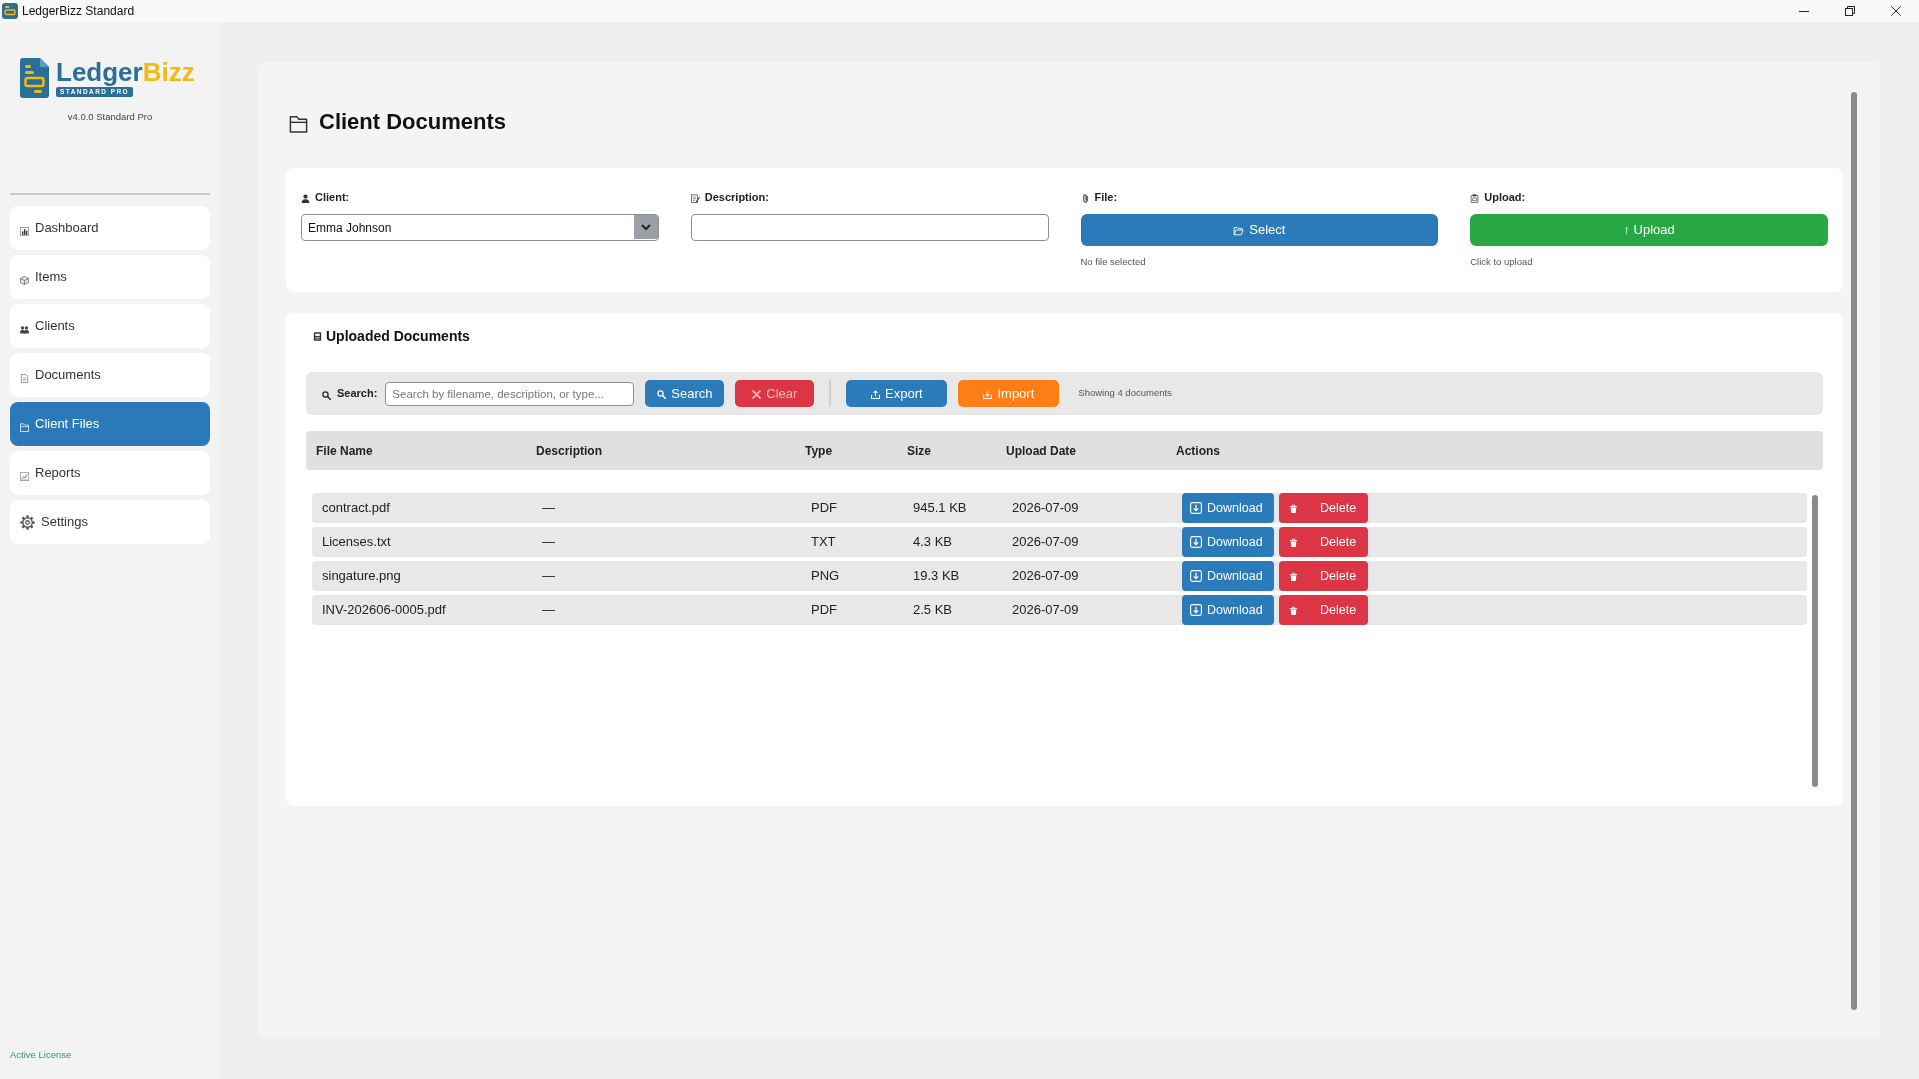  What do you see at coordinates (1113, 262) in the screenshot?
I see `hint-text: No file selected` at bounding box center [1113, 262].